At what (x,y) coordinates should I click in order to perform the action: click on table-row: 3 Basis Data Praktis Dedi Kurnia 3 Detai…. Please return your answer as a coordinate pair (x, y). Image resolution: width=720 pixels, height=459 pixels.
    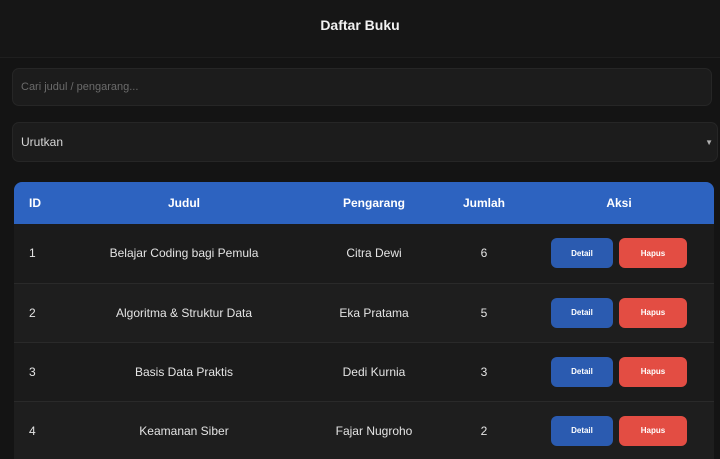
    Looking at the image, I should click on (364, 371).